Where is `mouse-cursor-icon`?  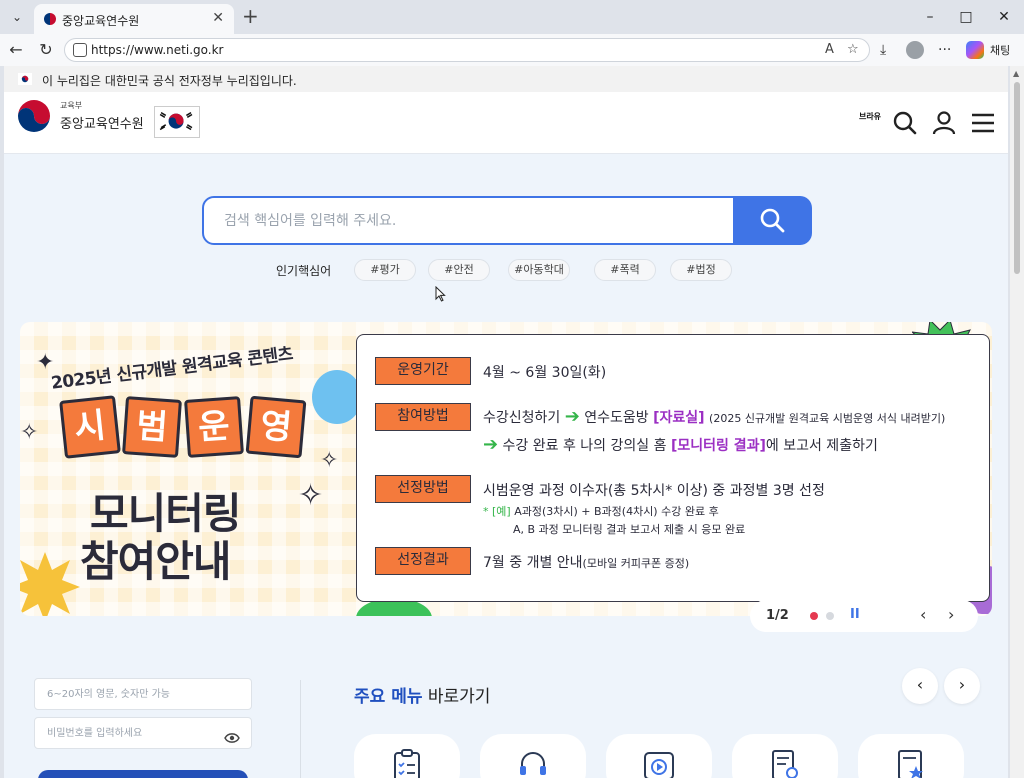
mouse-cursor-icon is located at coordinates (440, 294).